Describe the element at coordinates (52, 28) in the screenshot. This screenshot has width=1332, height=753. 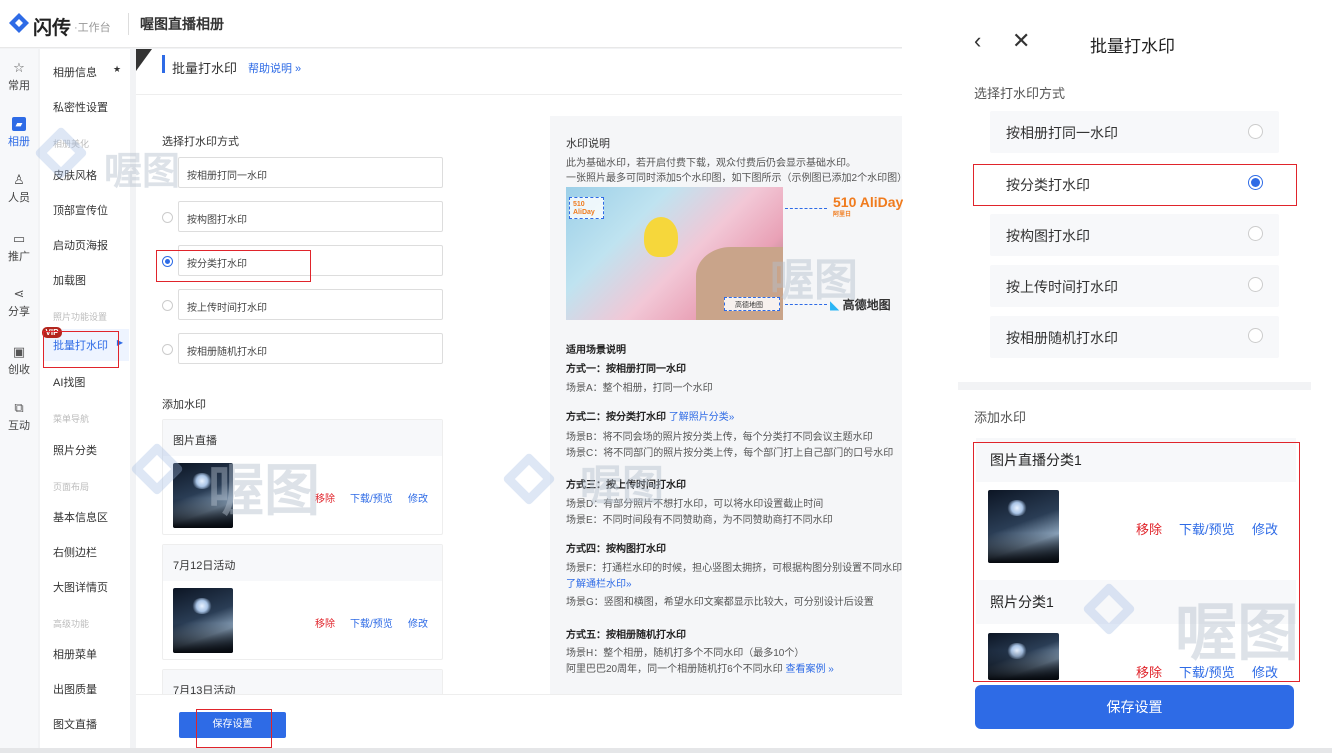
I see `brand-name: 闪传` at that location.